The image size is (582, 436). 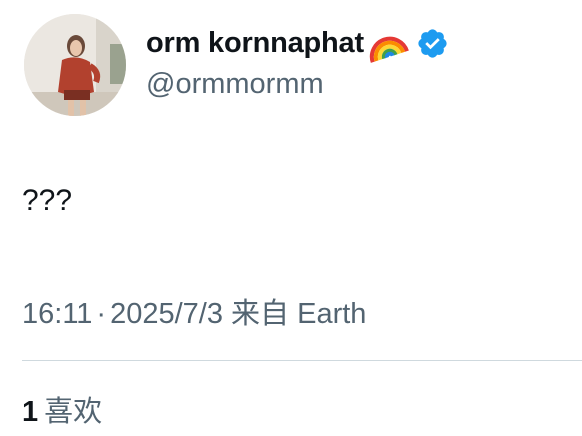 I want to click on likes-stat: 1 喜欢, so click(x=62, y=409).